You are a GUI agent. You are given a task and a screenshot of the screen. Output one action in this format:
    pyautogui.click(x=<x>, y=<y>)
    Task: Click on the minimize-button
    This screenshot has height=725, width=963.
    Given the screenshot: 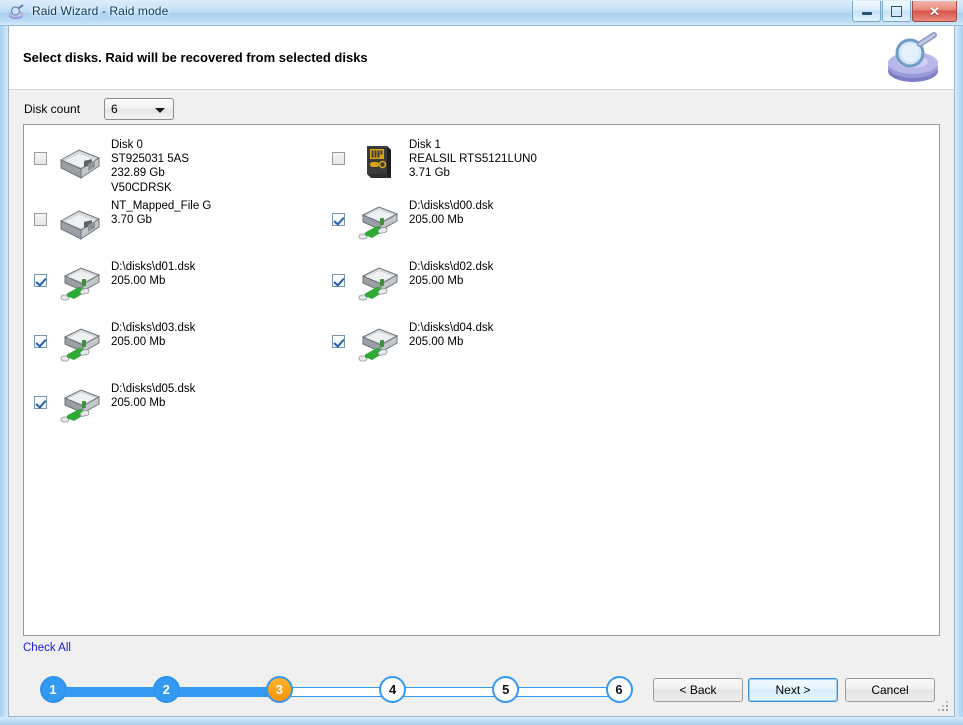 What is the action you would take?
    pyautogui.click(x=866, y=11)
    